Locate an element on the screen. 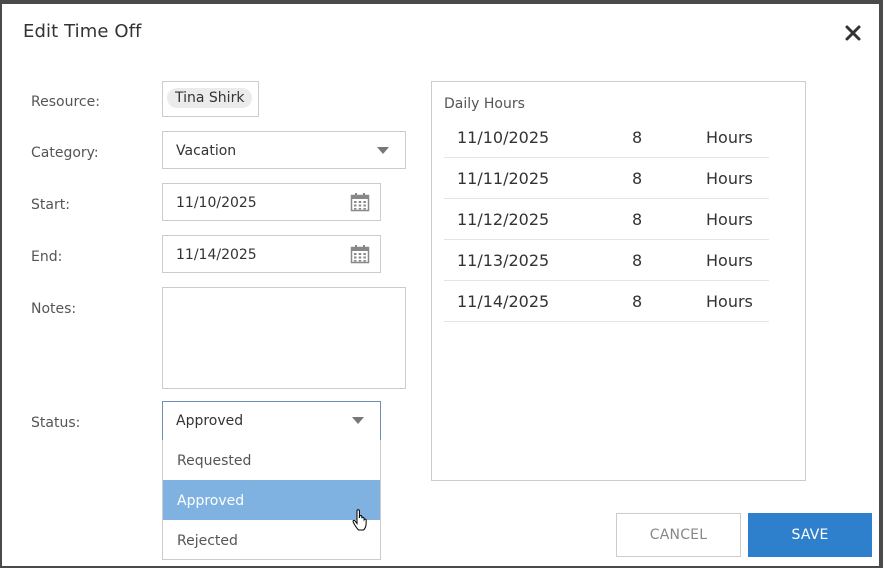  resource-chip: Tina Shirk is located at coordinates (210, 98).